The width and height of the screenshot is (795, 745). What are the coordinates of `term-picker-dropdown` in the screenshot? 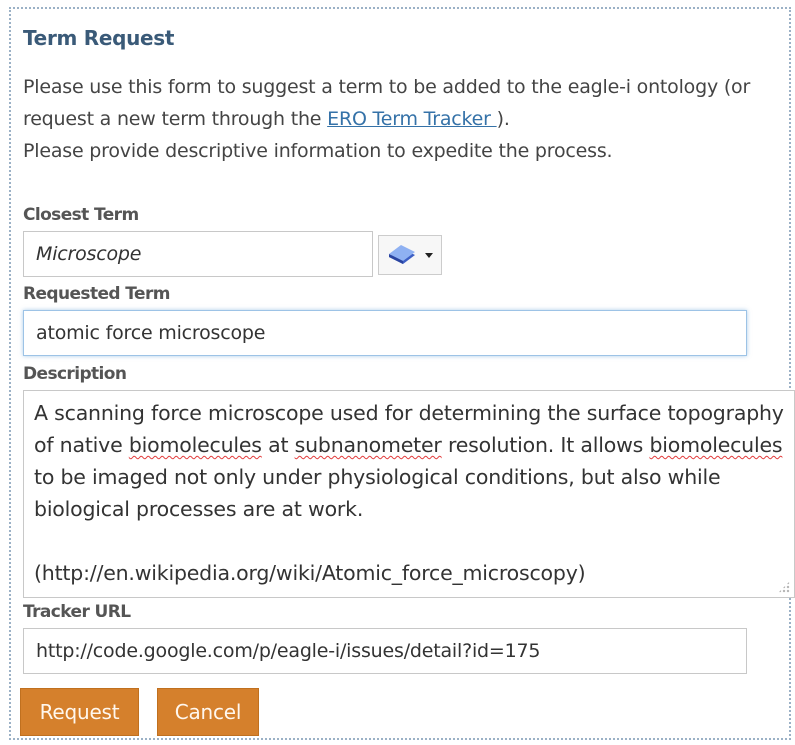 It's located at (410, 255).